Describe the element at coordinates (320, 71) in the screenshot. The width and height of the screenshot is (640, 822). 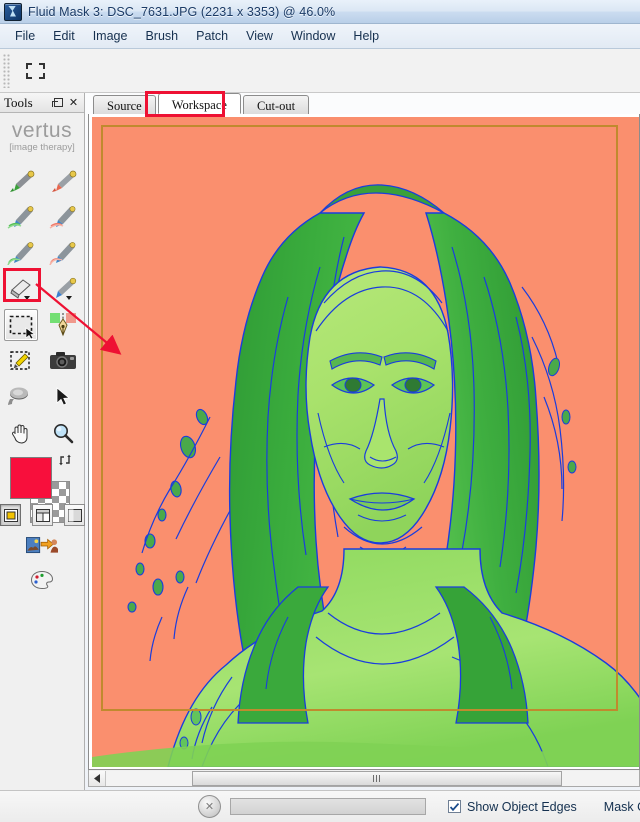
I see `options-toolbar` at that location.